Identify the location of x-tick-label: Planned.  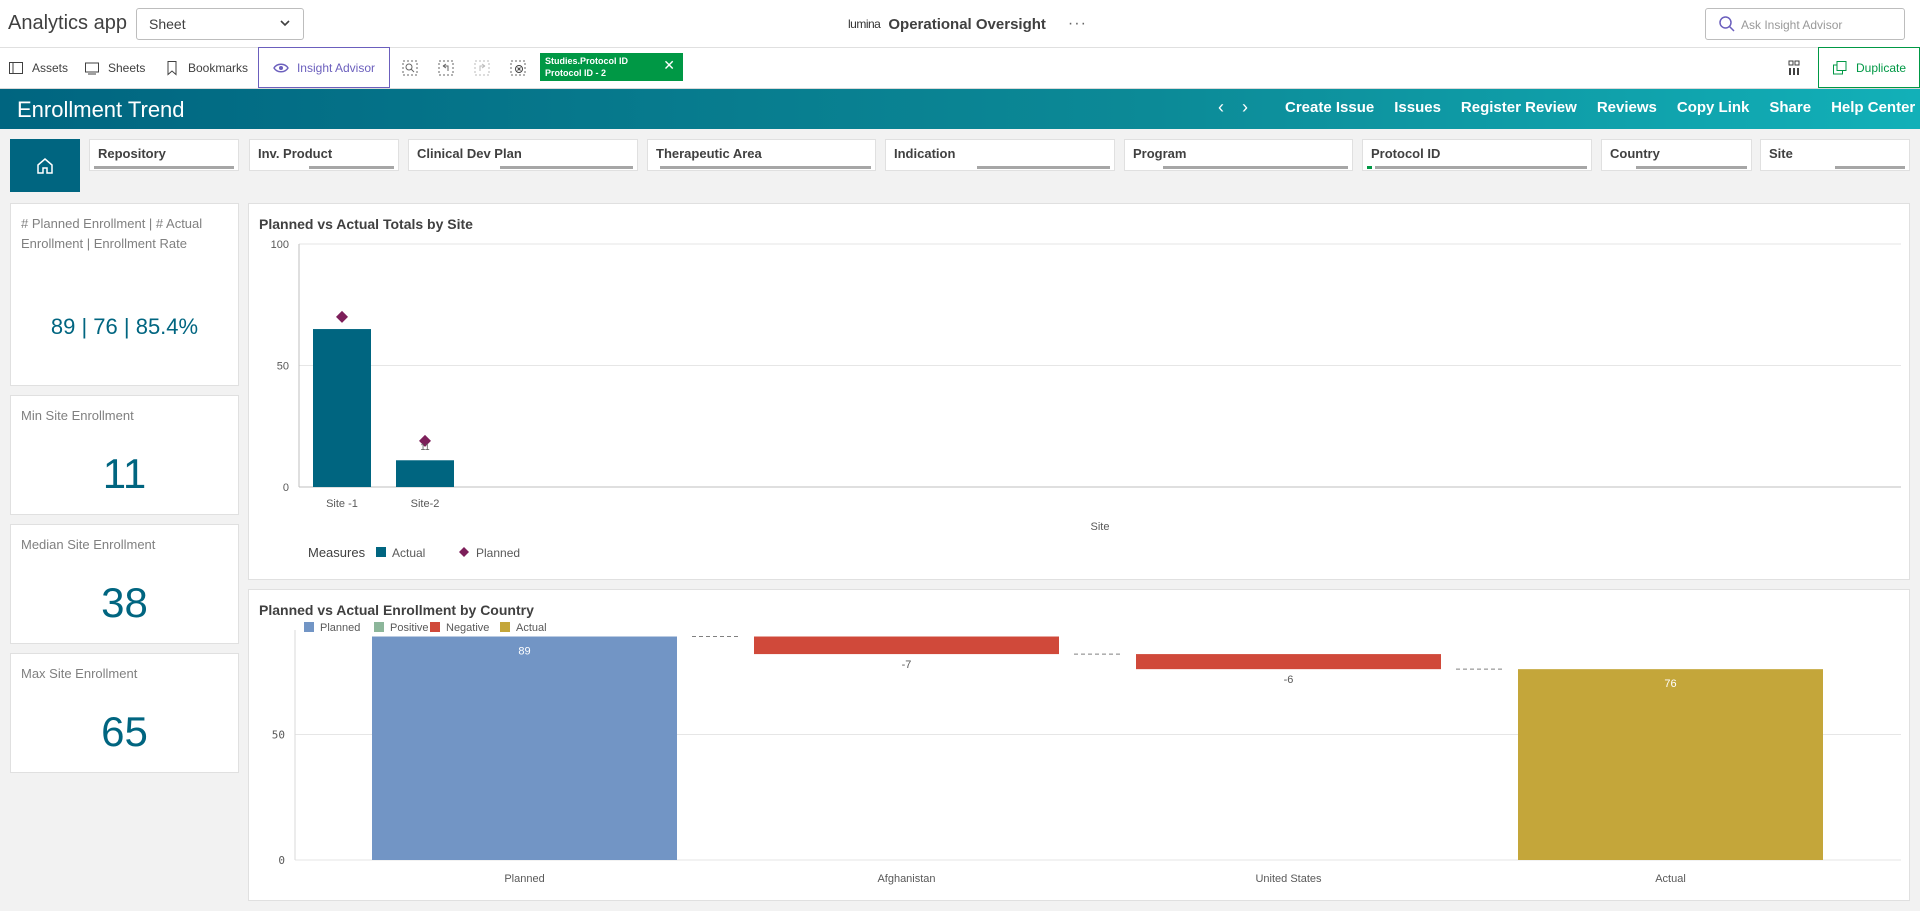
(524, 879).